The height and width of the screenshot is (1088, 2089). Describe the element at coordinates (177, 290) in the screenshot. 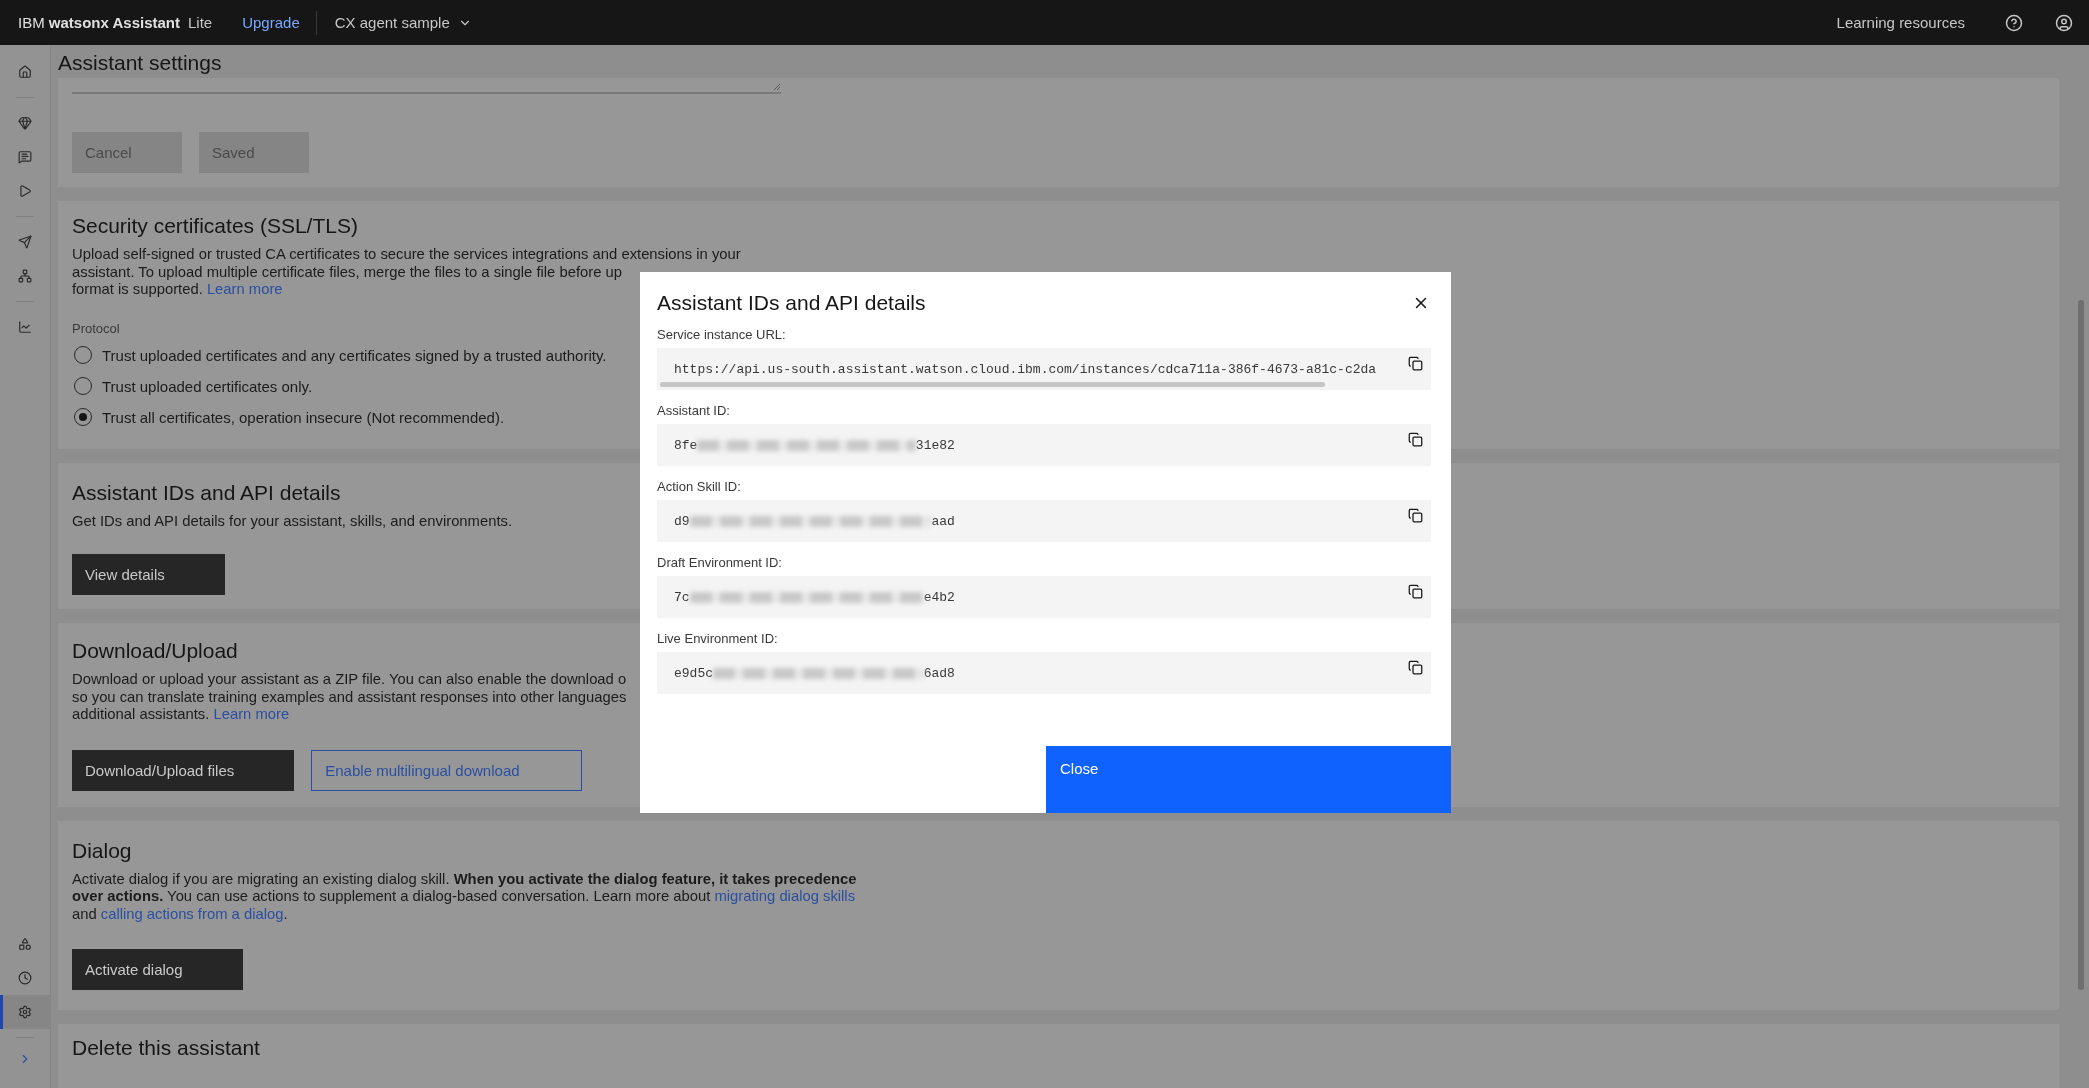

I see `description-line: format is supported. Learn more` at that location.